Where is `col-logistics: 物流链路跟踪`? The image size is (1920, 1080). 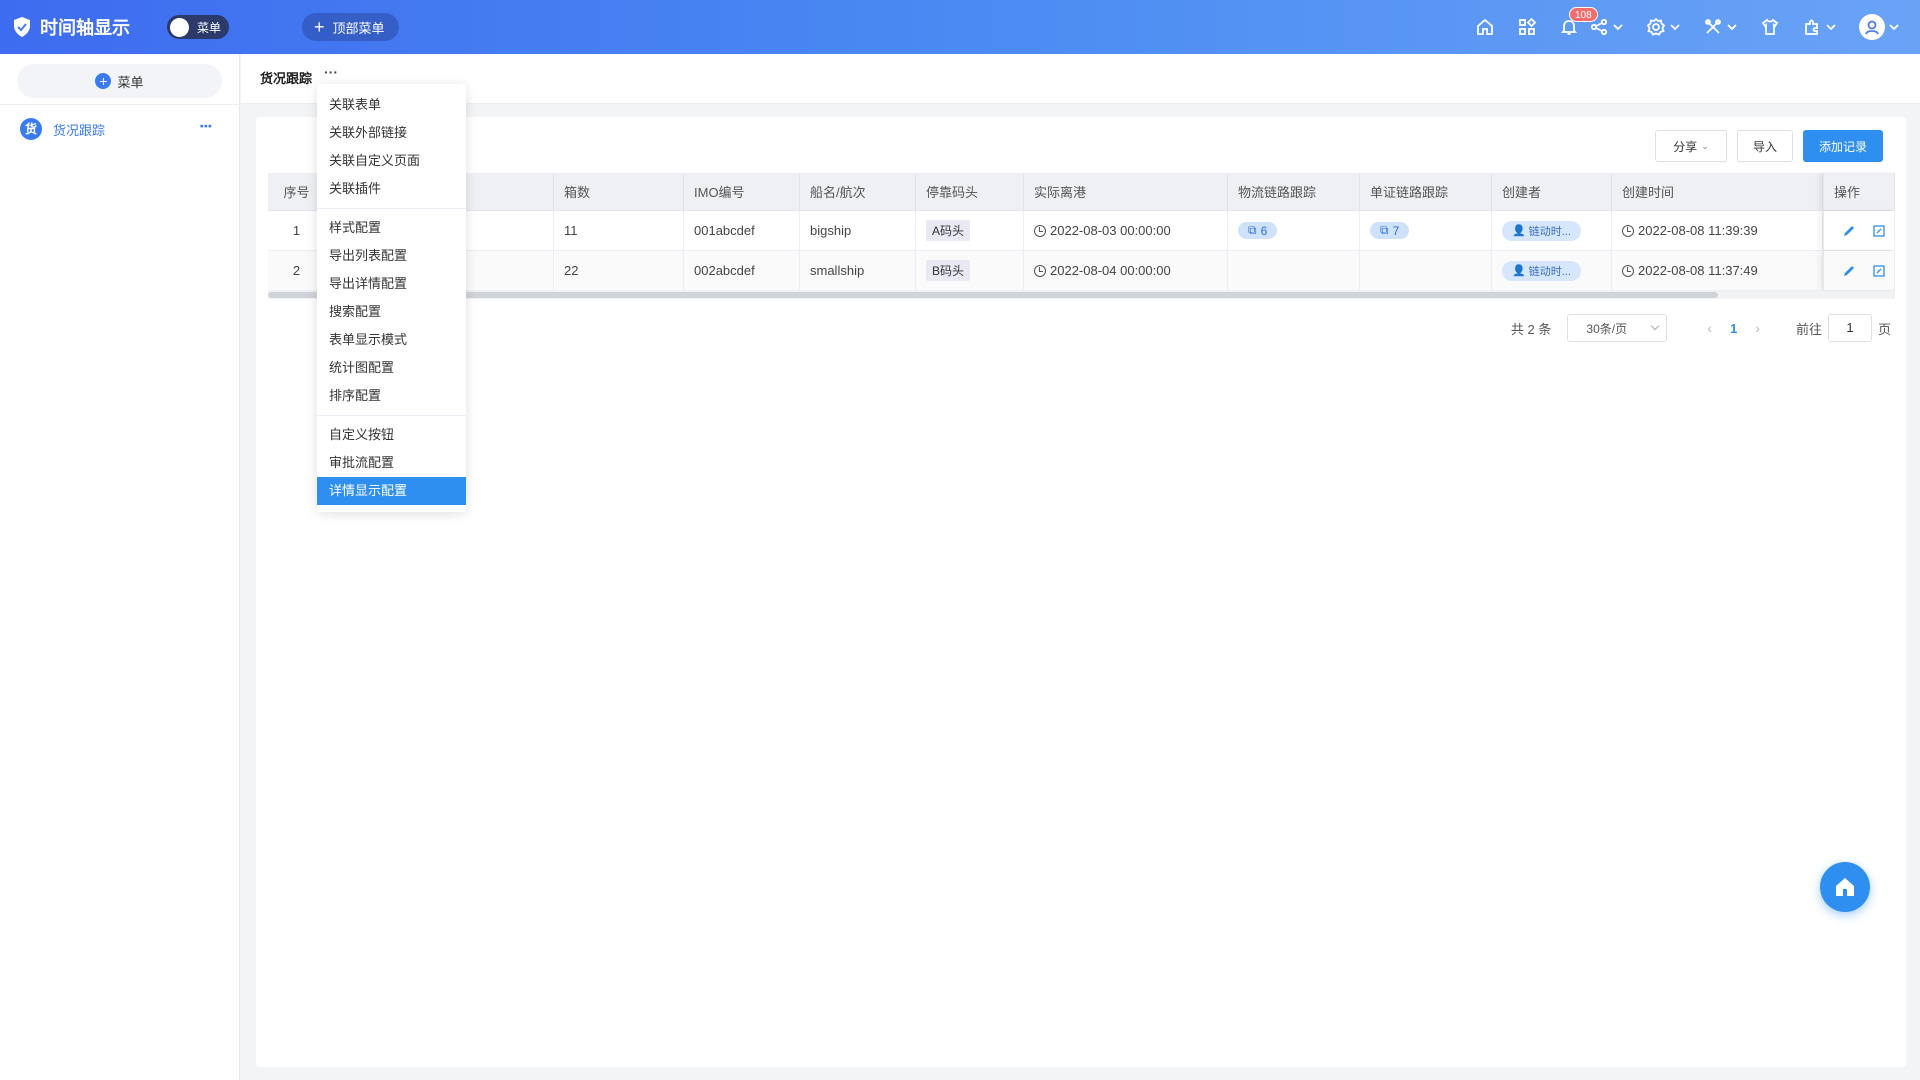
col-logistics: 物流链路跟踪 is located at coordinates (1294, 191).